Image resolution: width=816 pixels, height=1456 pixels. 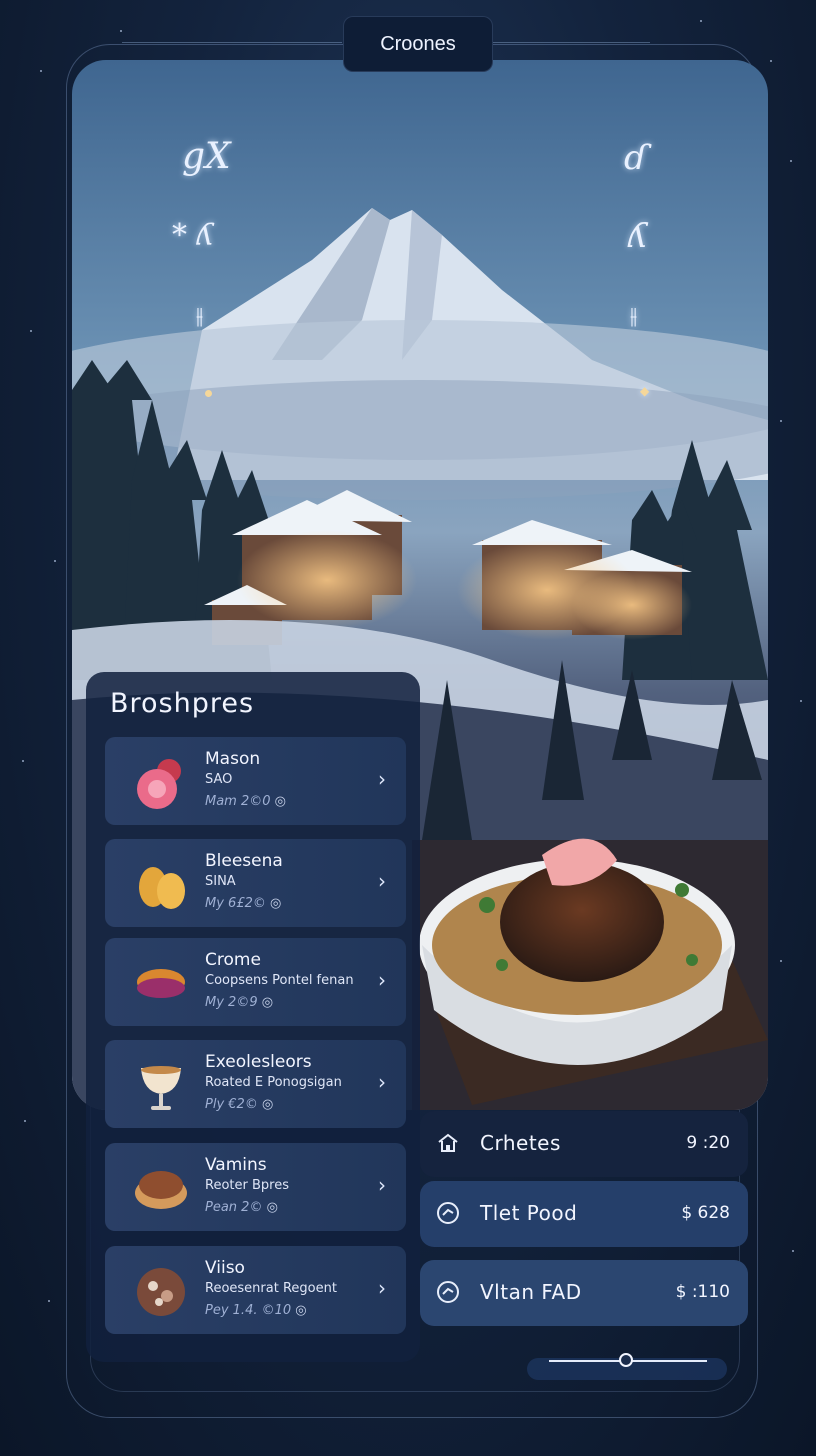 What do you see at coordinates (208, 393) in the screenshot?
I see `glow-dot` at bounding box center [208, 393].